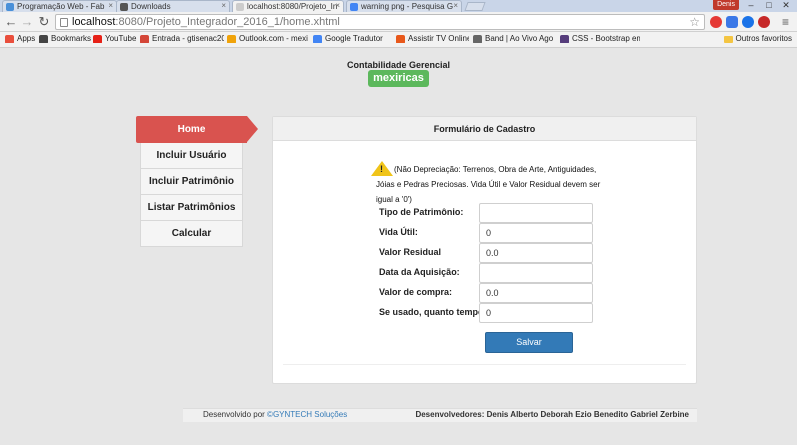 This screenshot has height=445, width=797. I want to click on vida-util-input, so click(536, 233).